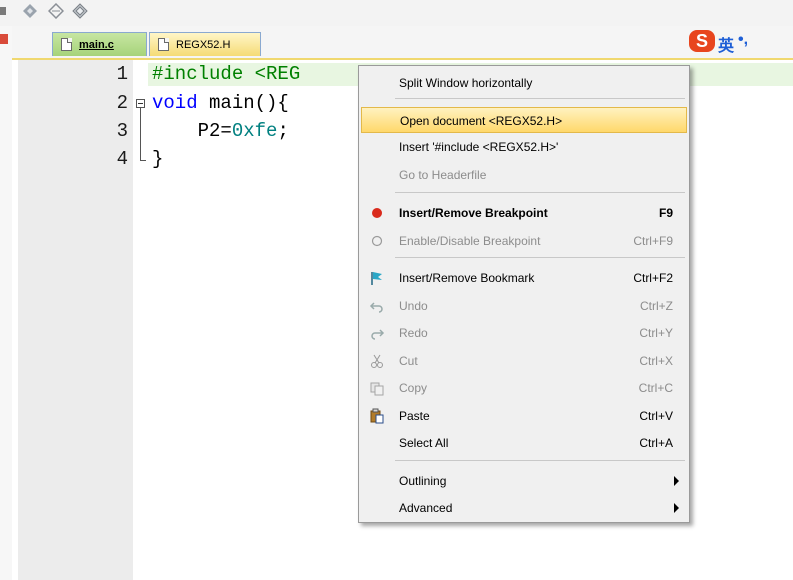 The image size is (793, 580). Describe the element at coordinates (376, 278) in the screenshot. I see `bookmark-flag-icon` at that location.